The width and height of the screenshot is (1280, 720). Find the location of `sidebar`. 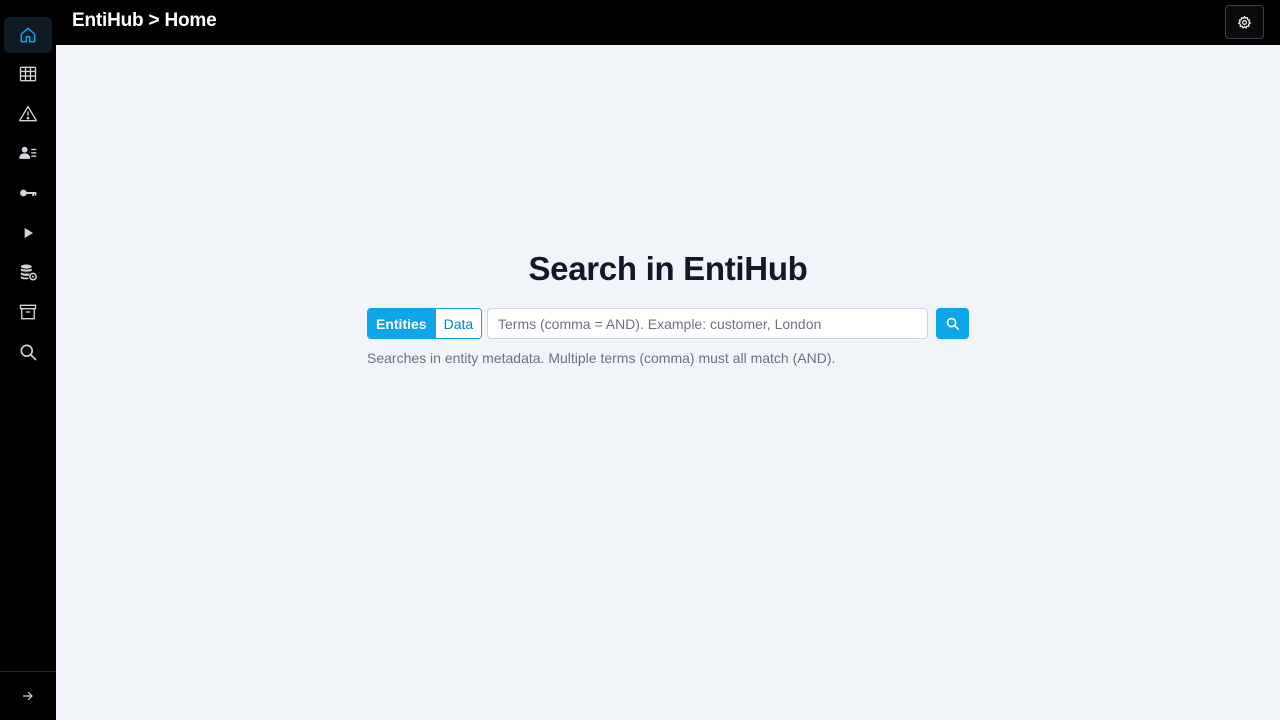

sidebar is located at coordinates (28, 360).